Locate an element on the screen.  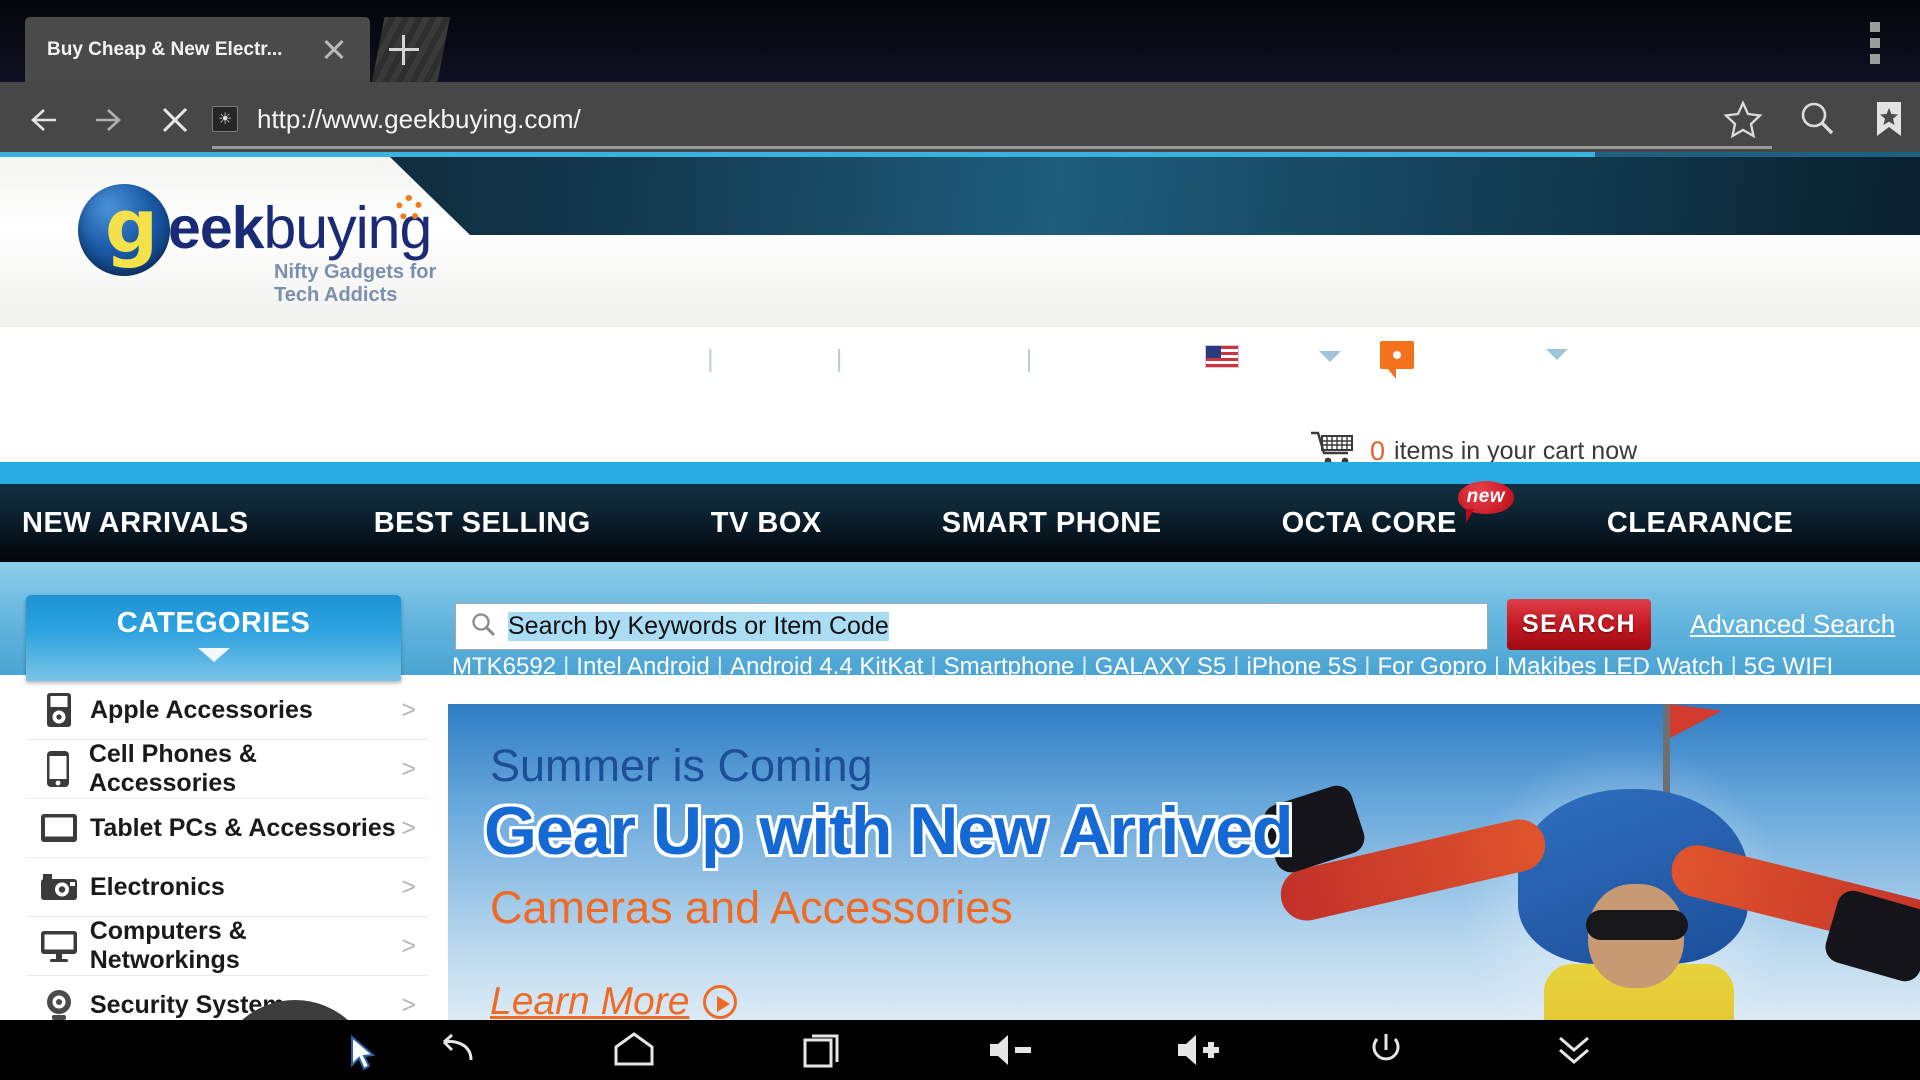
browser-url-bar: ☀ http://www.geekbuying.com/ is located at coordinates (960, 119).